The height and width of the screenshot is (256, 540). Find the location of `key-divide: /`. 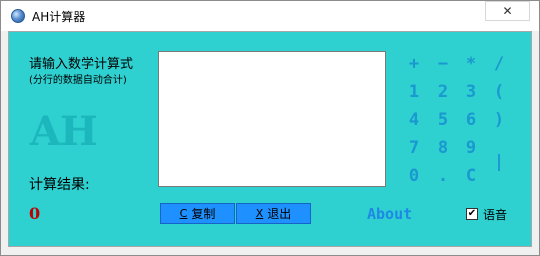

key-divide: / is located at coordinates (499, 64).